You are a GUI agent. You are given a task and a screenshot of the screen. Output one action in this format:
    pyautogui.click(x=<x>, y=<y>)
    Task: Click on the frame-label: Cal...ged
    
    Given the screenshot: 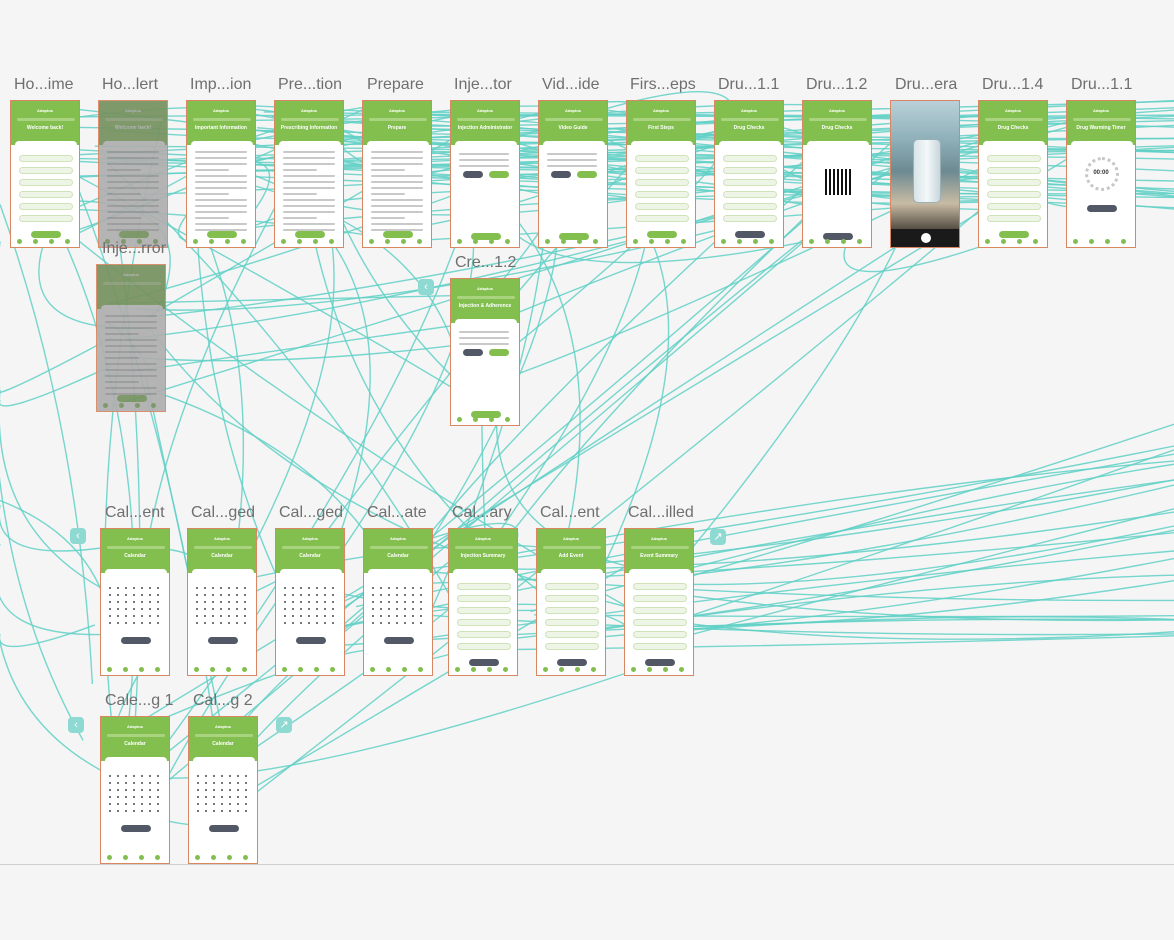 What is the action you would take?
    pyautogui.click(x=311, y=513)
    